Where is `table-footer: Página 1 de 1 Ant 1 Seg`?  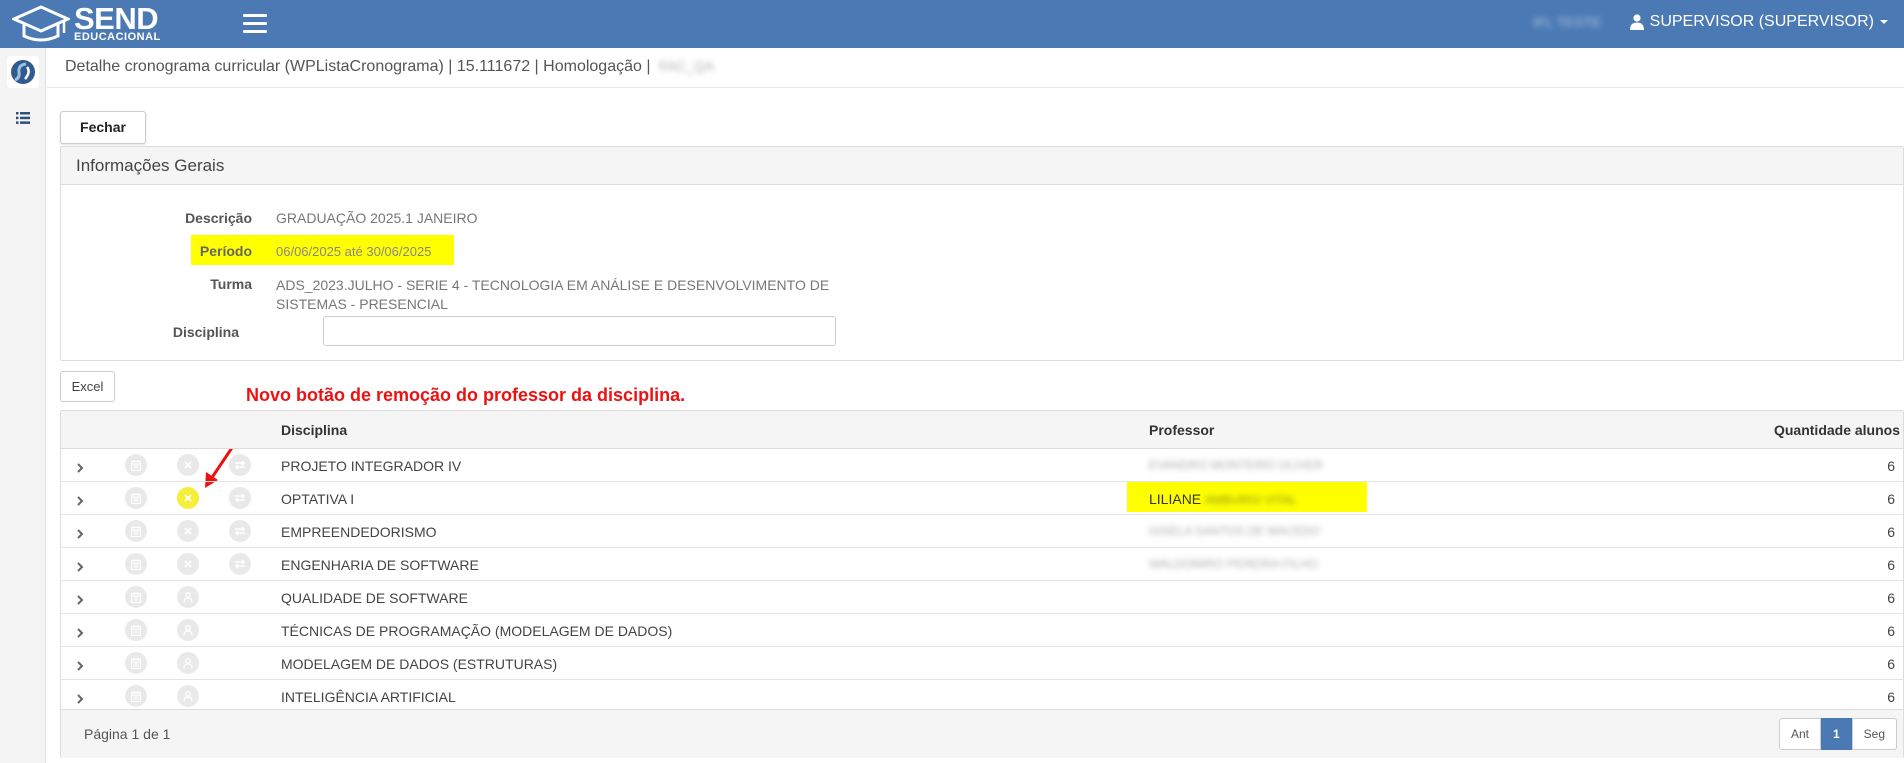
table-footer: Página 1 de 1 Ant 1 Seg is located at coordinates (982, 733).